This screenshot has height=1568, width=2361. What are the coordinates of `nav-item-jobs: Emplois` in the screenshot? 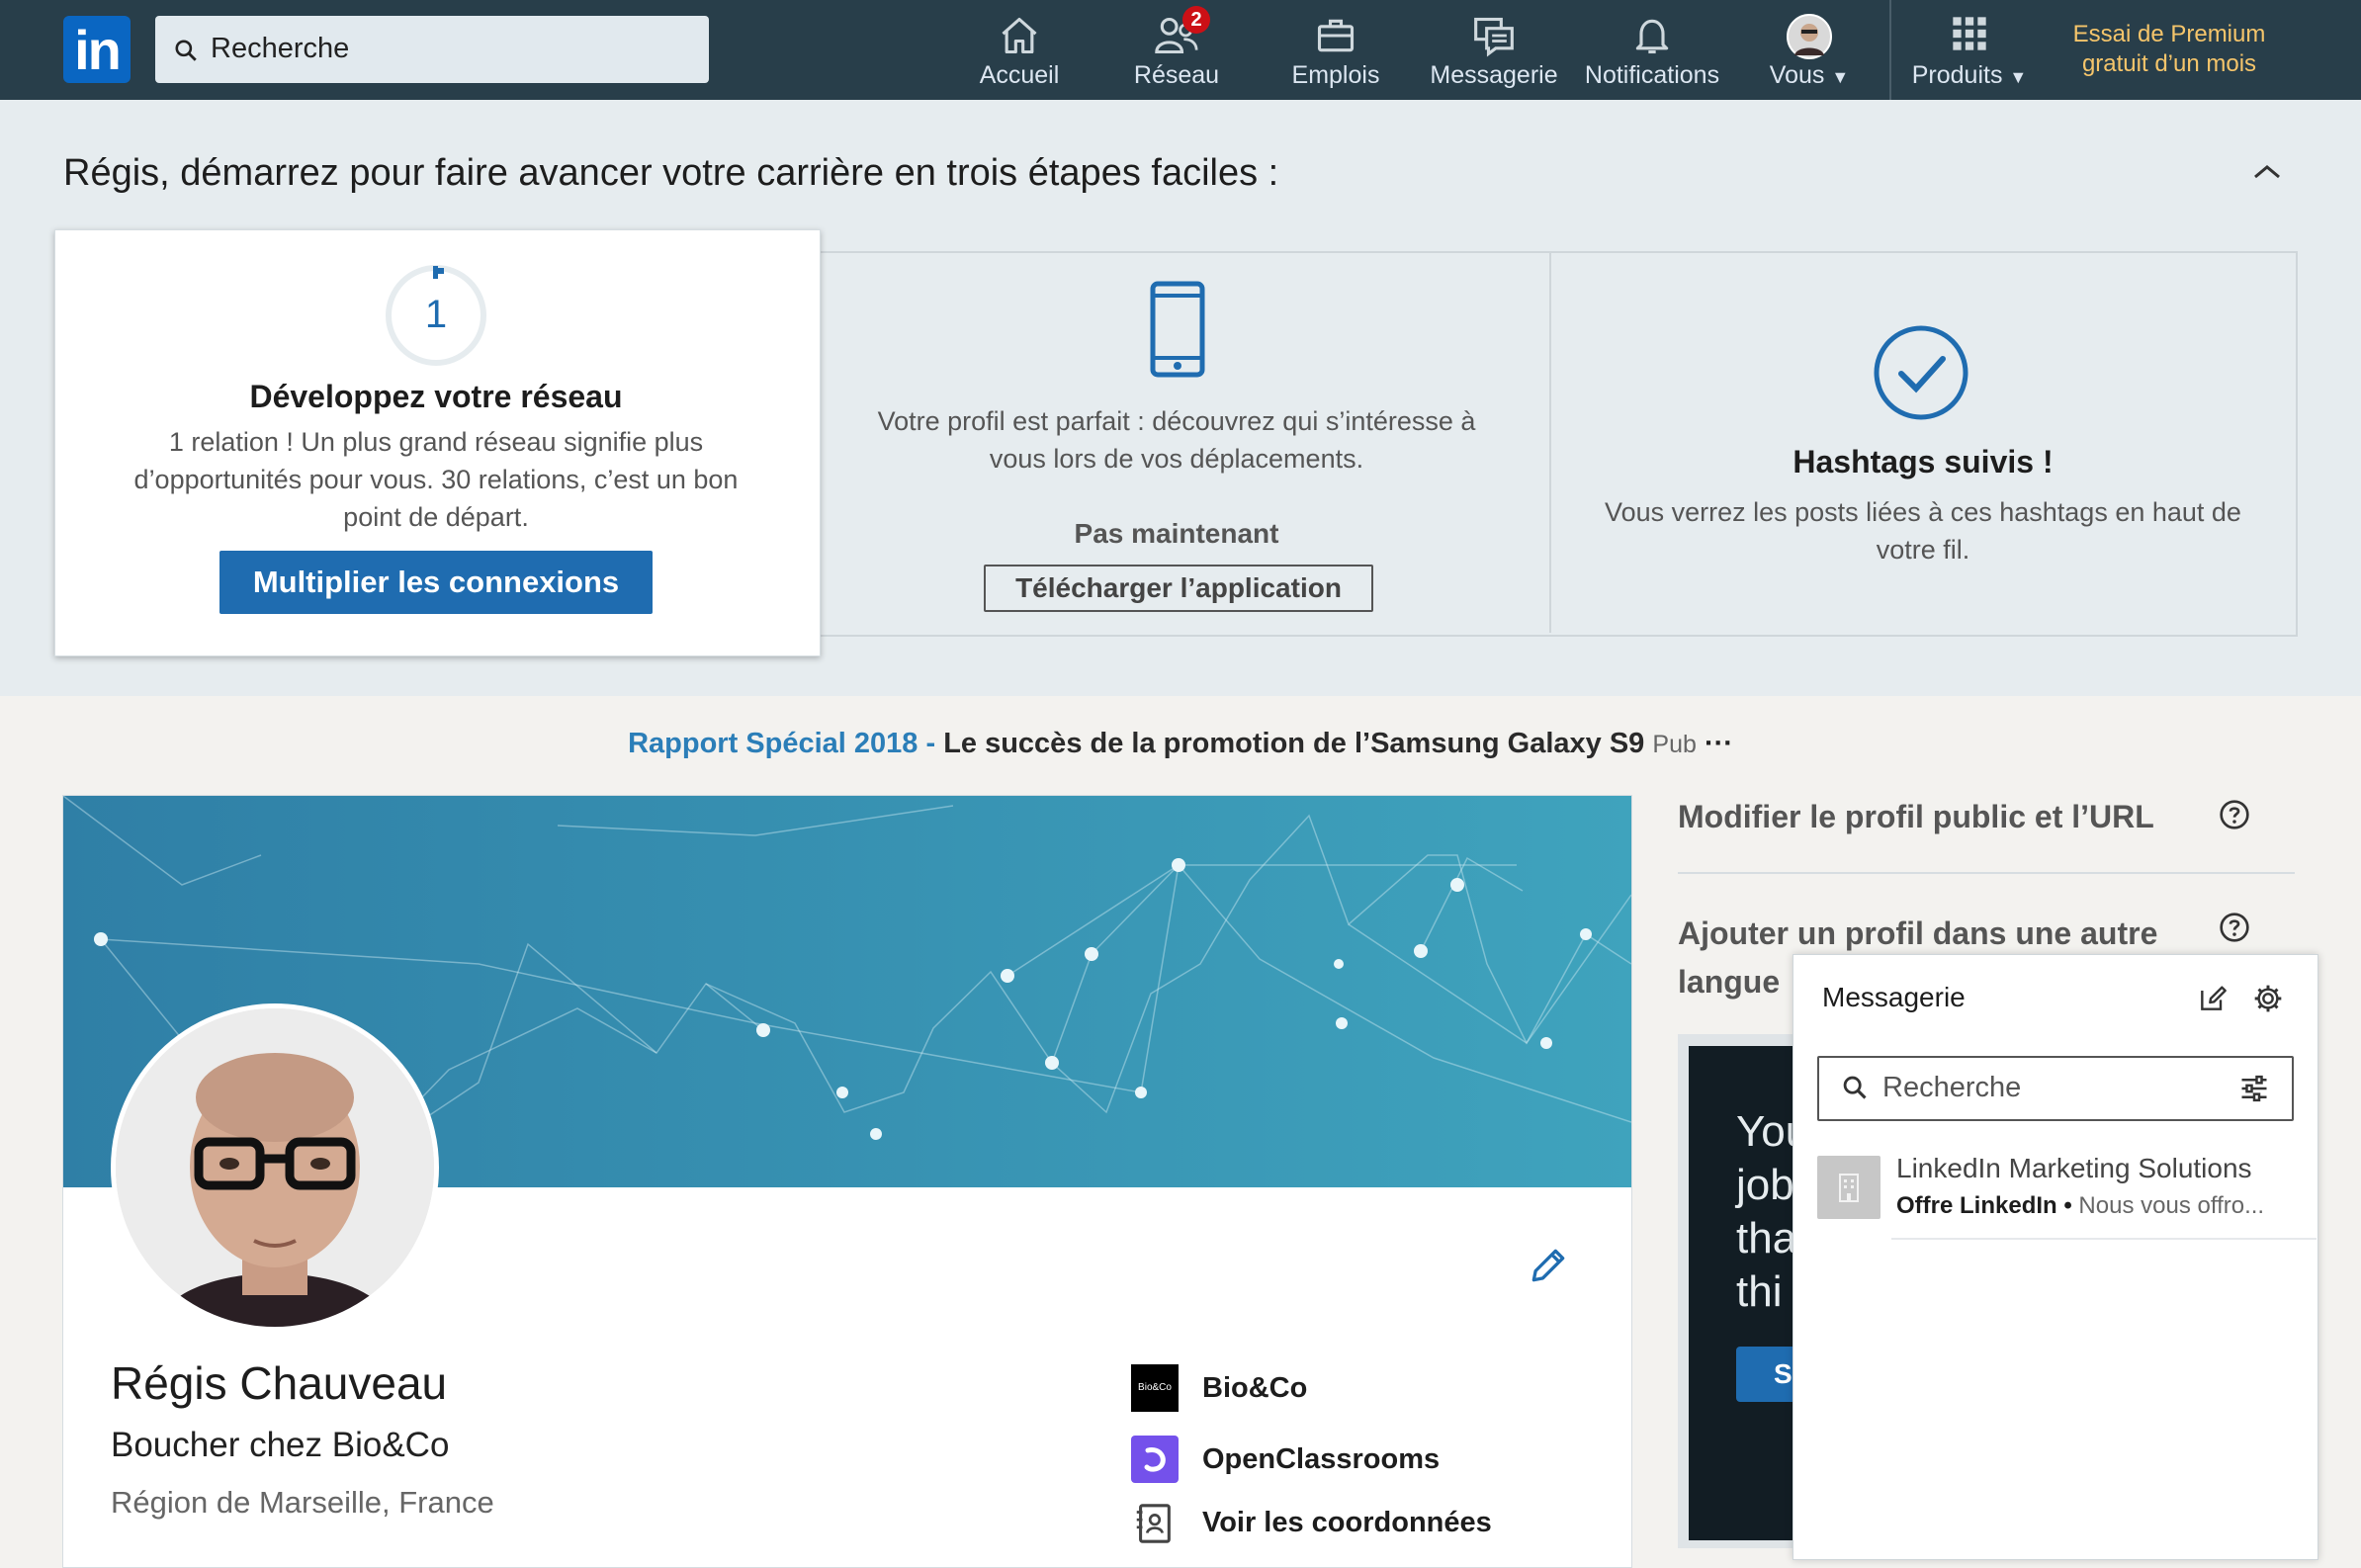 It's located at (1336, 50).